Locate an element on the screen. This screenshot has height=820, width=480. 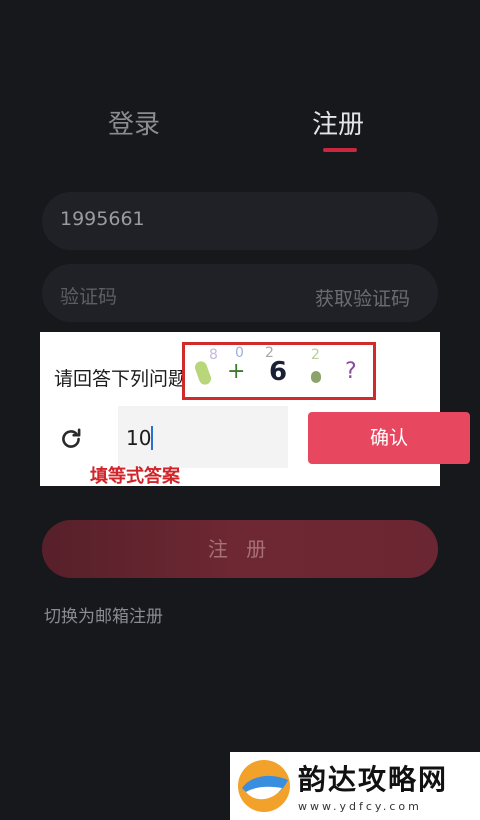
watermark-title: 韵达攻略网 is located at coordinates (373, 779).